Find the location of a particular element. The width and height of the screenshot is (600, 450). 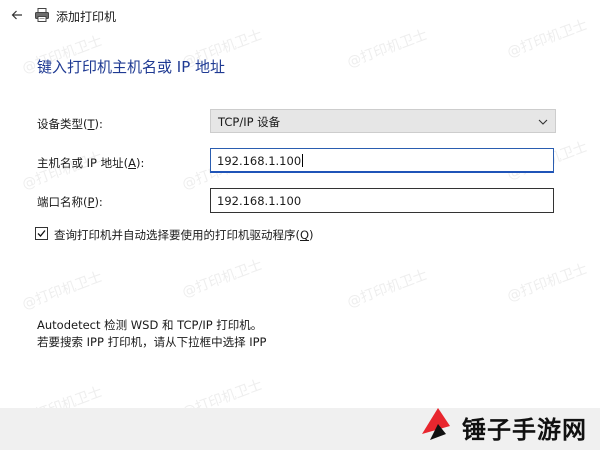

port-name-label: 端口名称(P): is located at coordinates (70, 202).